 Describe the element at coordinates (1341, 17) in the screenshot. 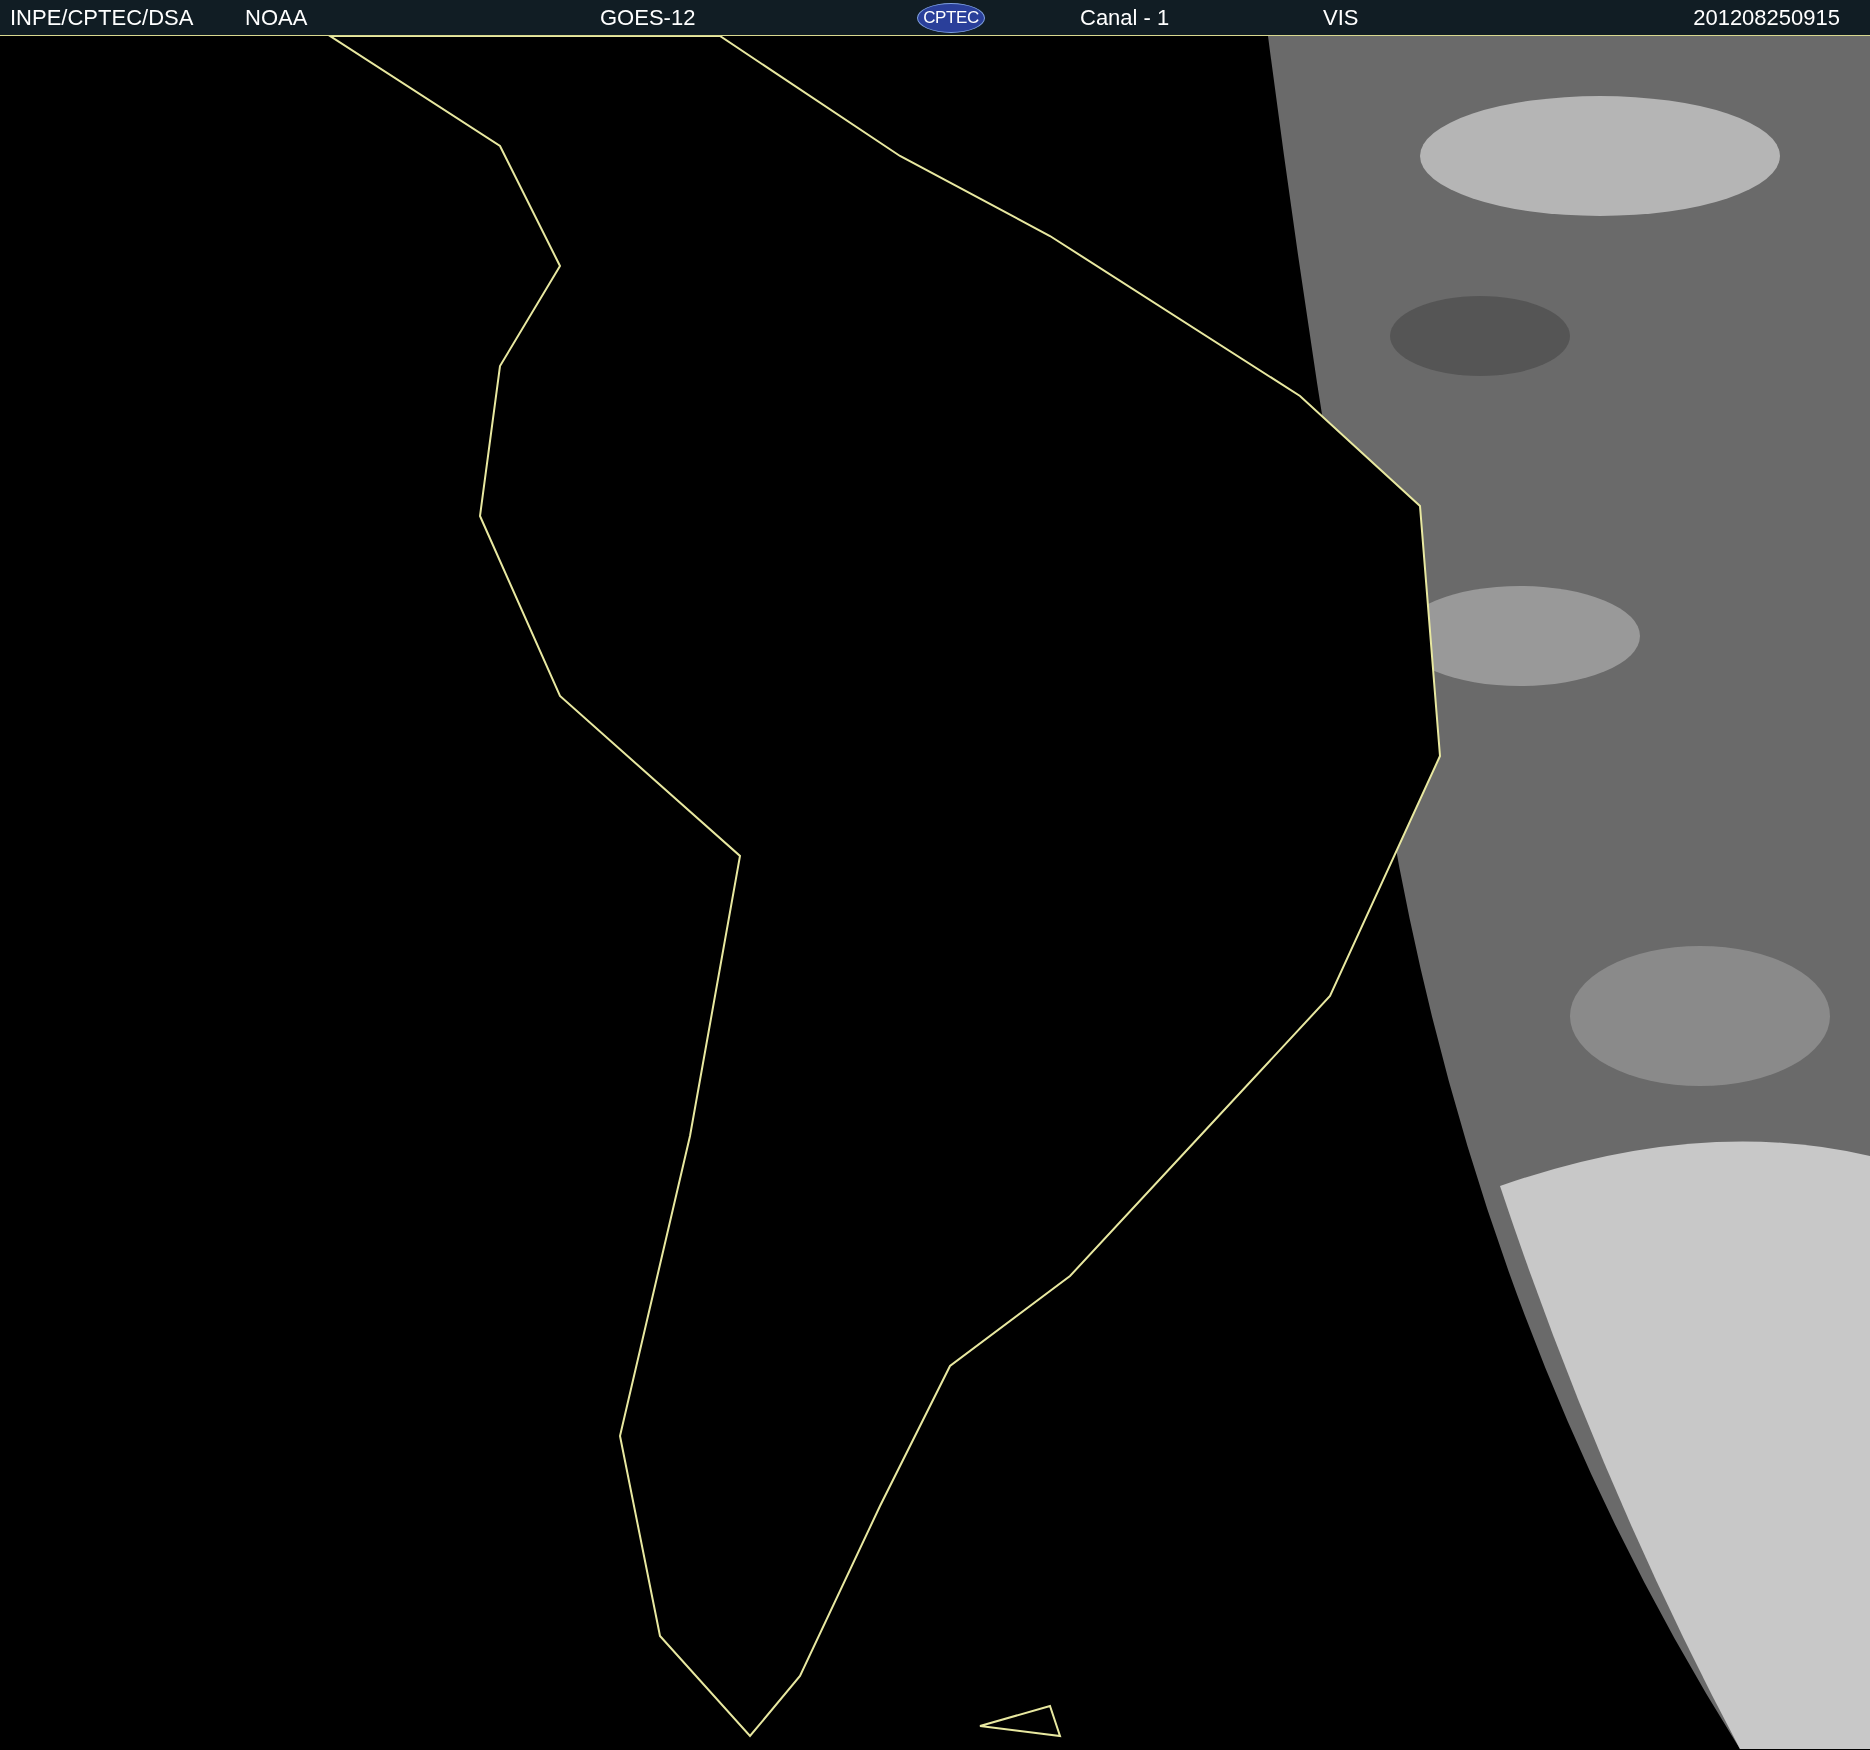

I see `band-label: VIS` at that location.